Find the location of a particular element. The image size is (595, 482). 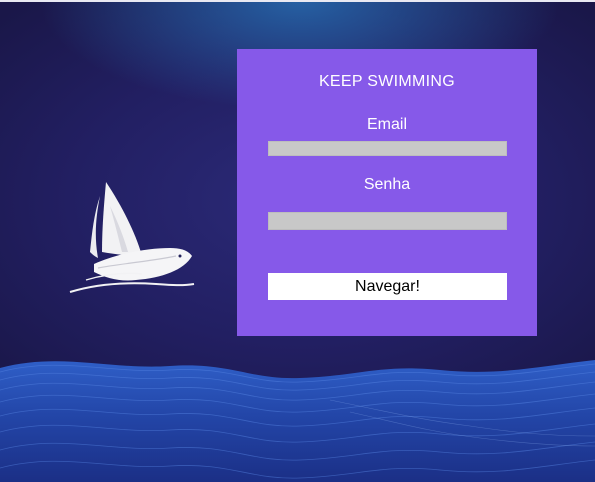

panel-title: KEEP SWIMMING is located at coordinates (387, 81).